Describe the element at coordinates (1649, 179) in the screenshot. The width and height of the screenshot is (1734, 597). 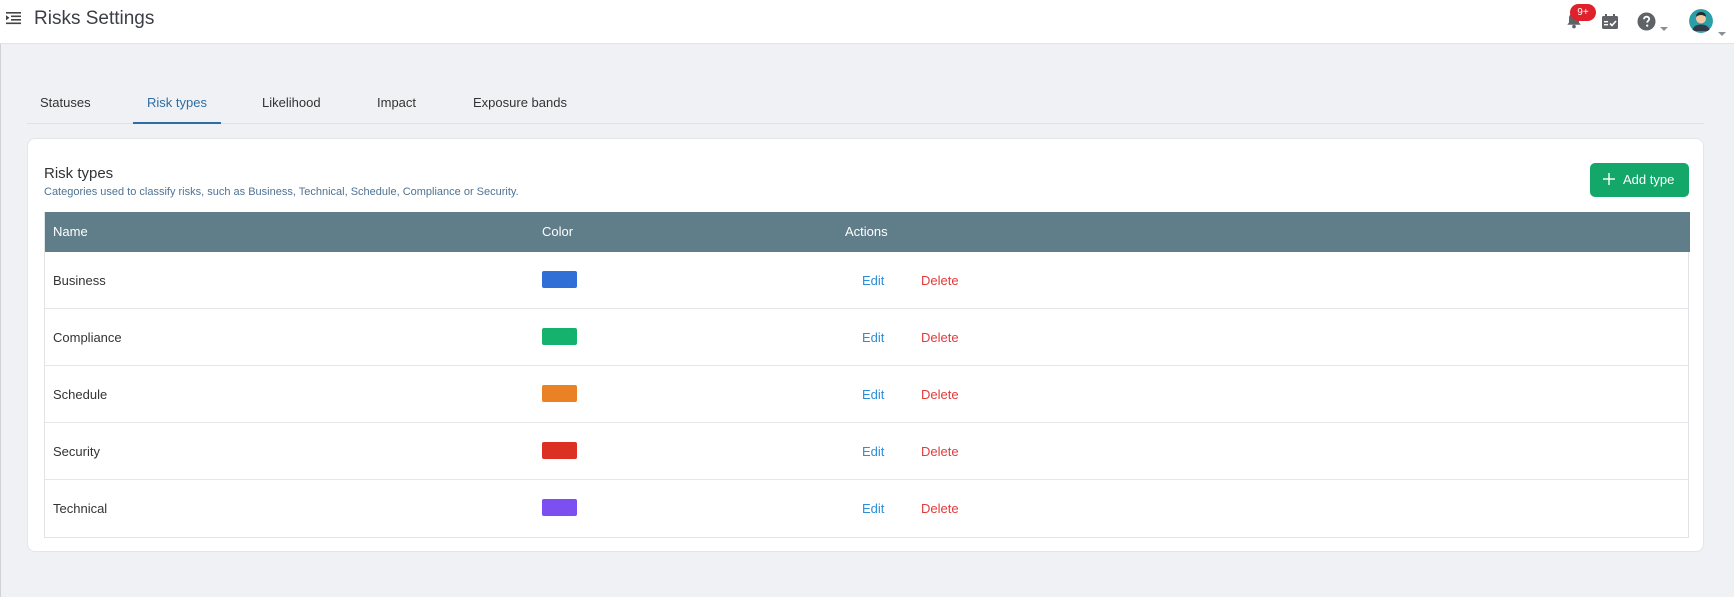
I see `add-type-label: Add type` at that location.